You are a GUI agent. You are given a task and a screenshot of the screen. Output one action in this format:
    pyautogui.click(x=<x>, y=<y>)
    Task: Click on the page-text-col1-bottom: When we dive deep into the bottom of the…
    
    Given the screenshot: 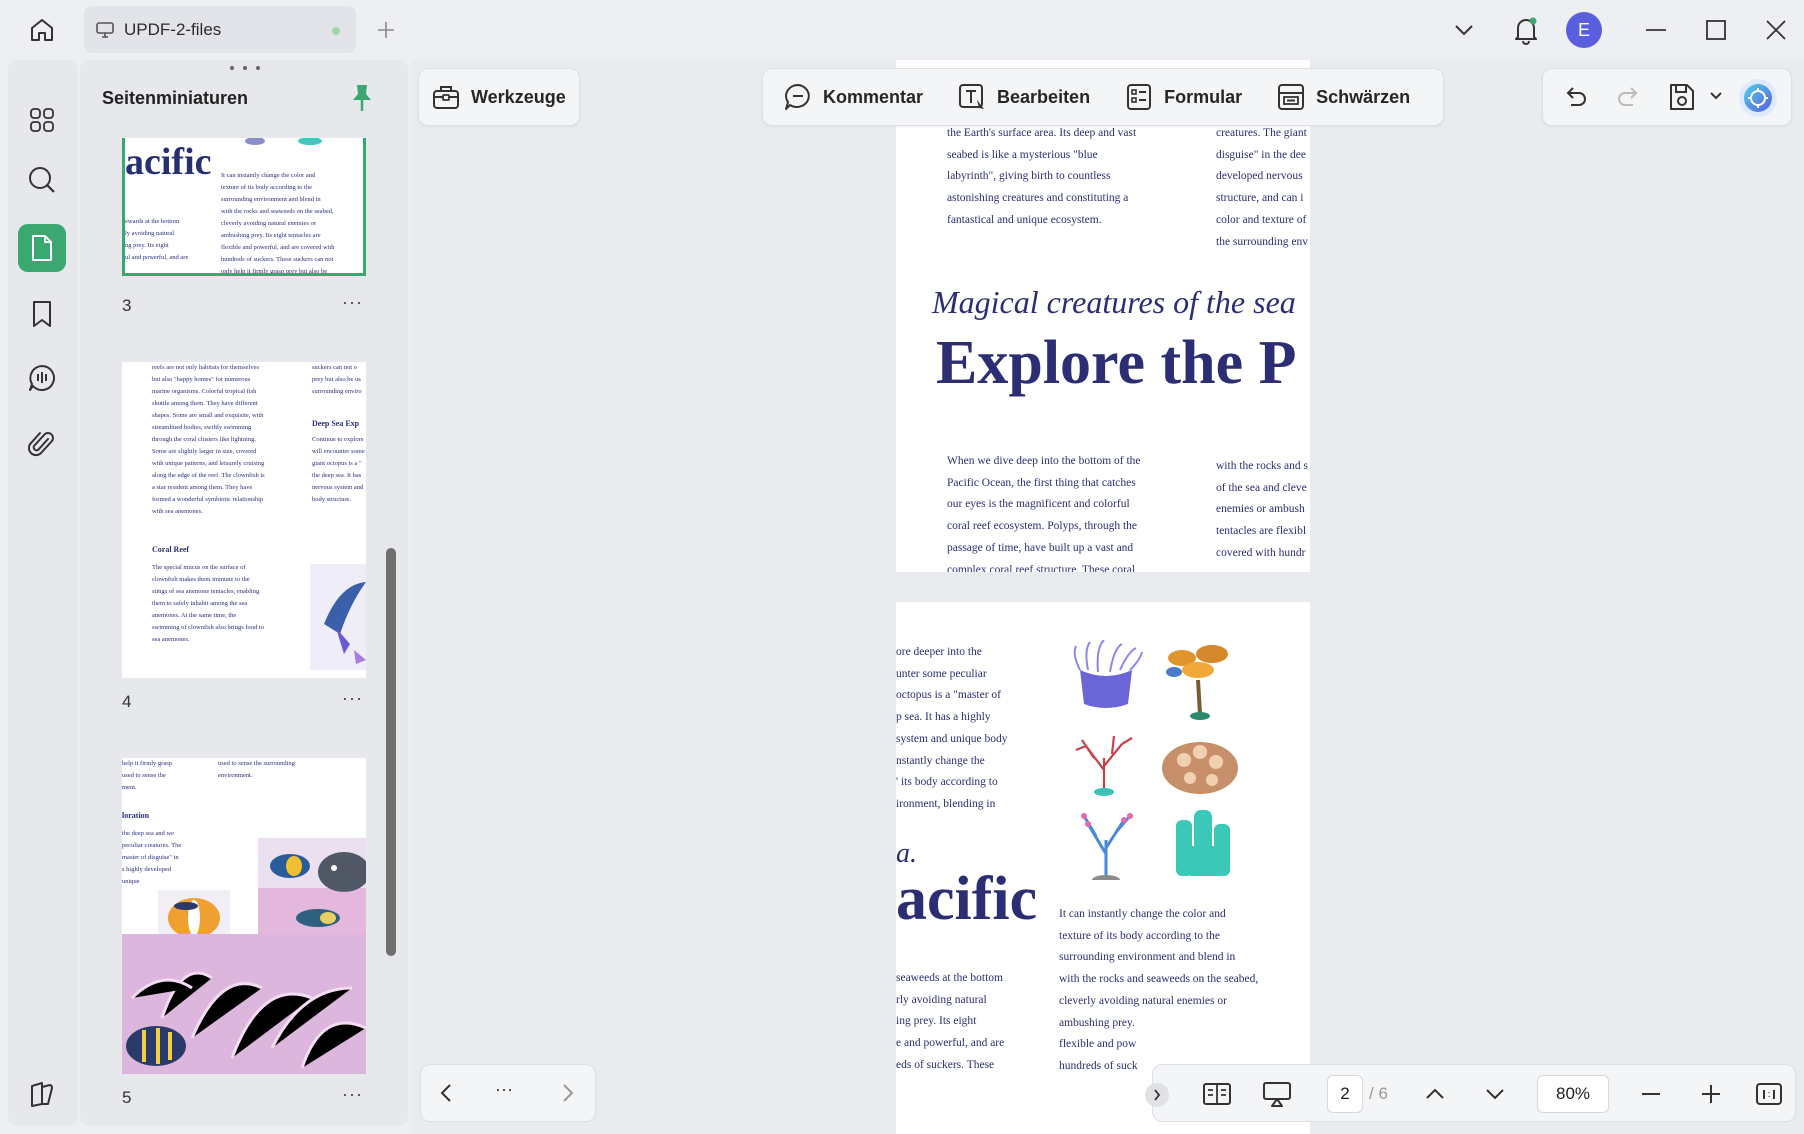 What is the action you would take?
    pyautogui.click(x=1044, y=513)
    